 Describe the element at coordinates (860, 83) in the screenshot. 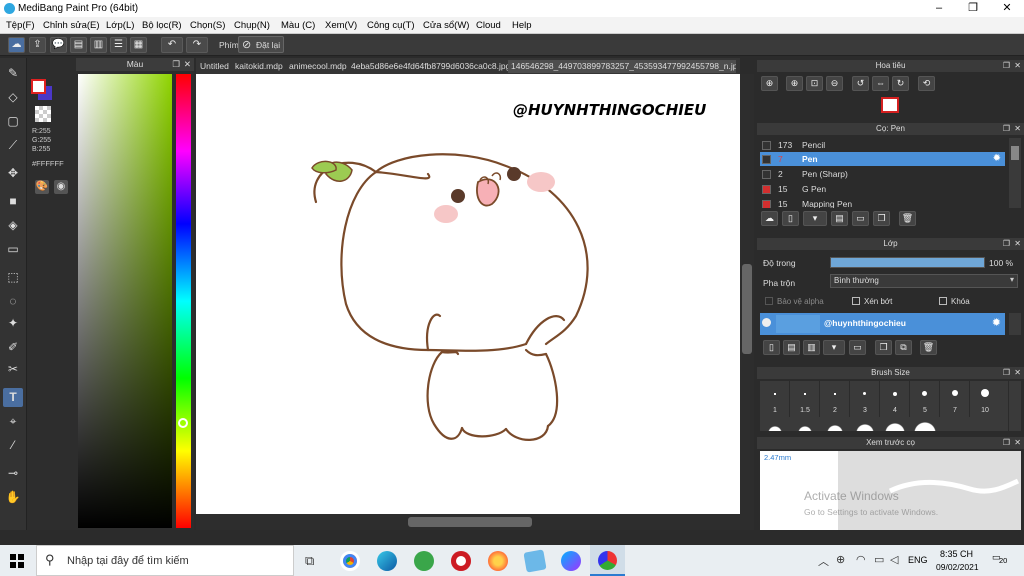

I see `rotate-left-icon: ↺` at that location.